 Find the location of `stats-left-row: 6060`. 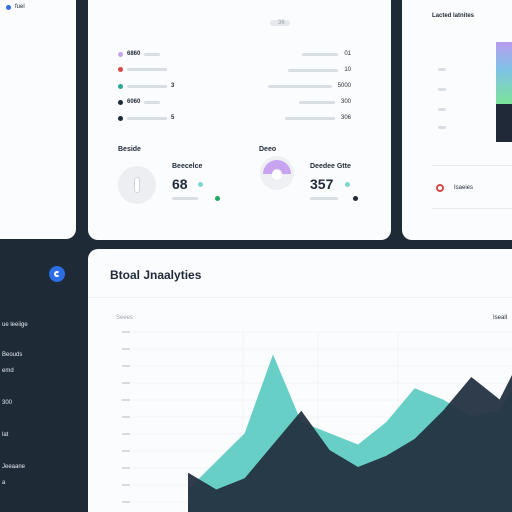

stats-left-row: 6060 is located at coordinates (141, 102).